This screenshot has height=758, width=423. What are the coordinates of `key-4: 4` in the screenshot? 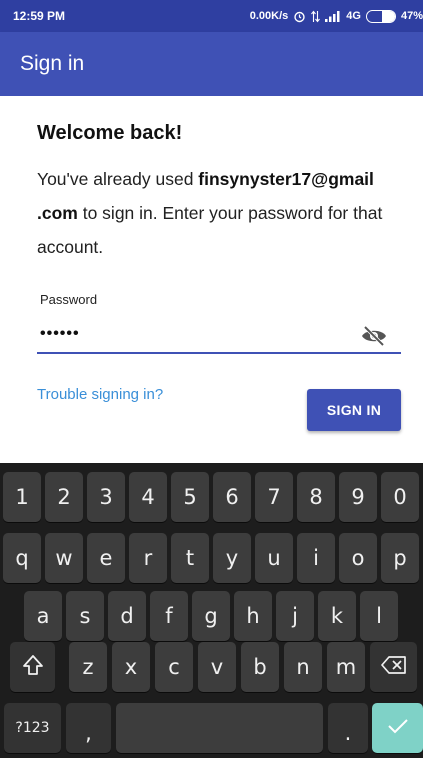 It's located at (148, 497).